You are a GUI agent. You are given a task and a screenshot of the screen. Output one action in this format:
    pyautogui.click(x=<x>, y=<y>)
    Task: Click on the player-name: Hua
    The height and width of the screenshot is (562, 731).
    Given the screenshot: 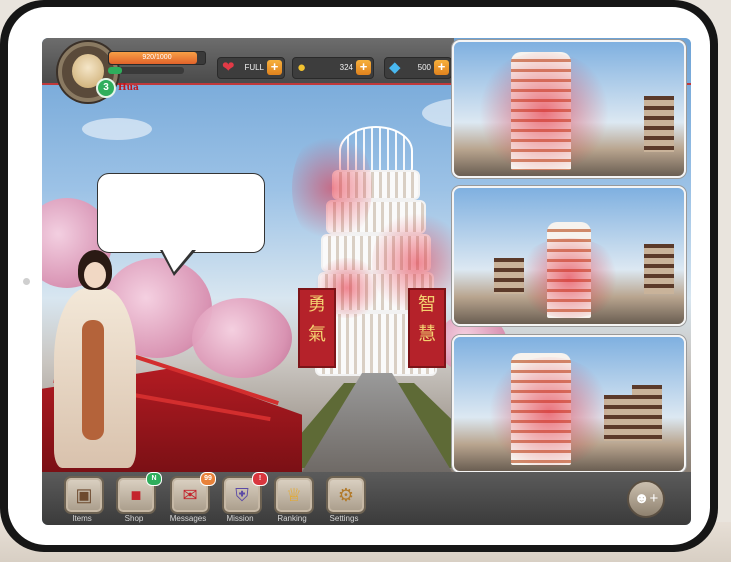 What is the action you would take?
    pyautogui.click(x=128, y=88)
    